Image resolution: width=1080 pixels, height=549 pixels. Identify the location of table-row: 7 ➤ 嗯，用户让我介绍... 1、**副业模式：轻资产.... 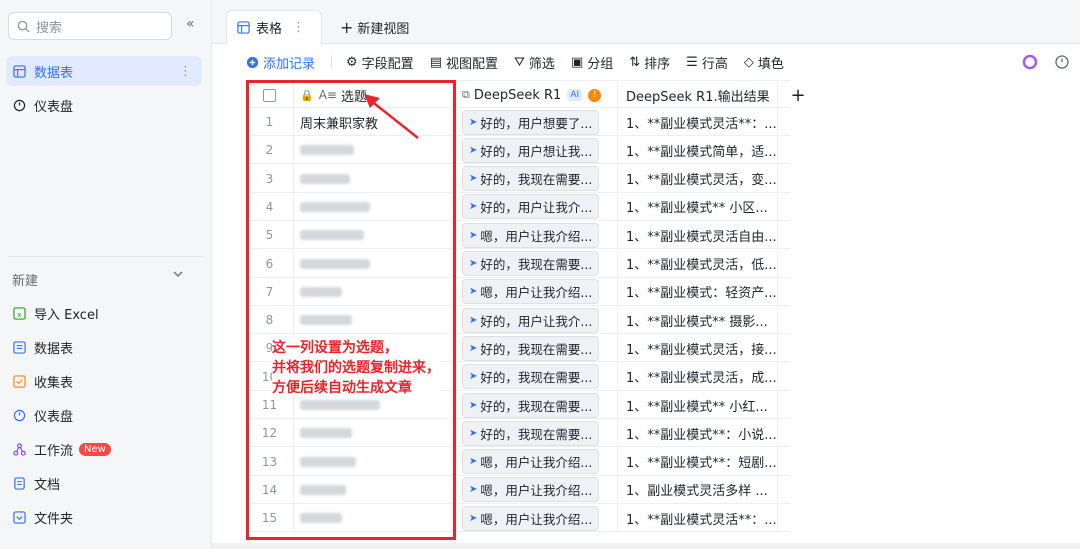
(518, 291).